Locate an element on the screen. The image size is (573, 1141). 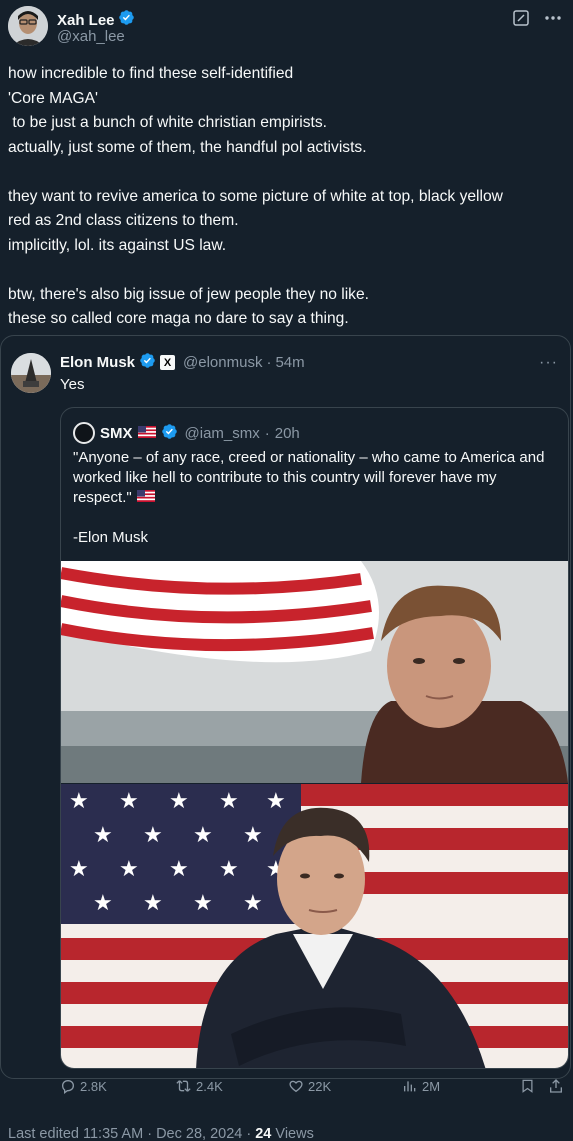
repost-icon is located at coordinates (183, 1086).